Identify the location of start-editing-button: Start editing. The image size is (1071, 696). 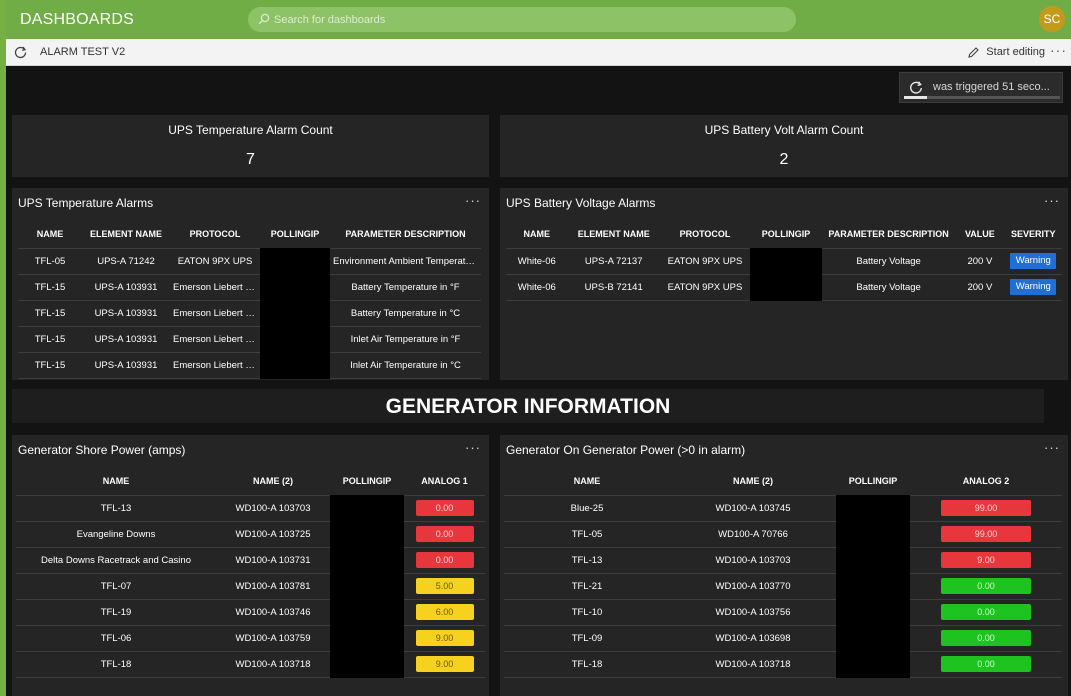
(1006, 52).